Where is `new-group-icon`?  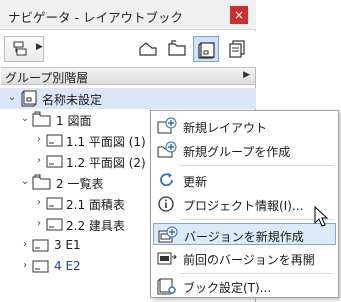
new-group-icon is located at coordinates (167, 149).